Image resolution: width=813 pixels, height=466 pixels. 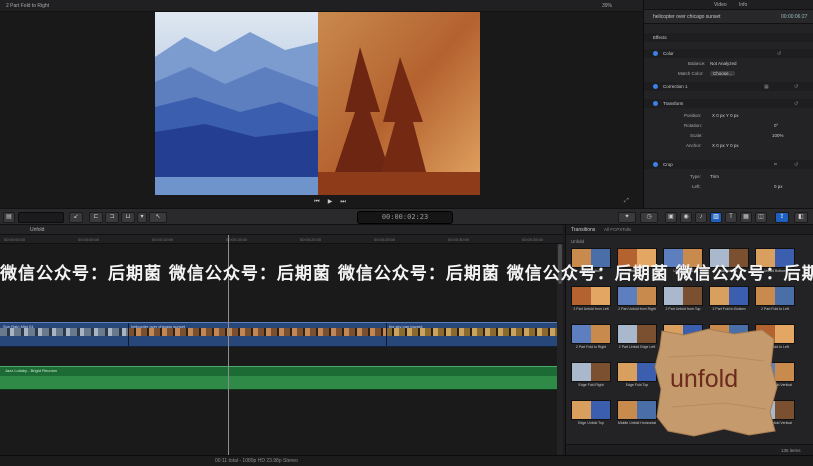 What do you see at coordinates (711, 115) in the screenshot?
I see `position-row: Position: X 0 px Y 0 px` at bounding box center [711, 115].